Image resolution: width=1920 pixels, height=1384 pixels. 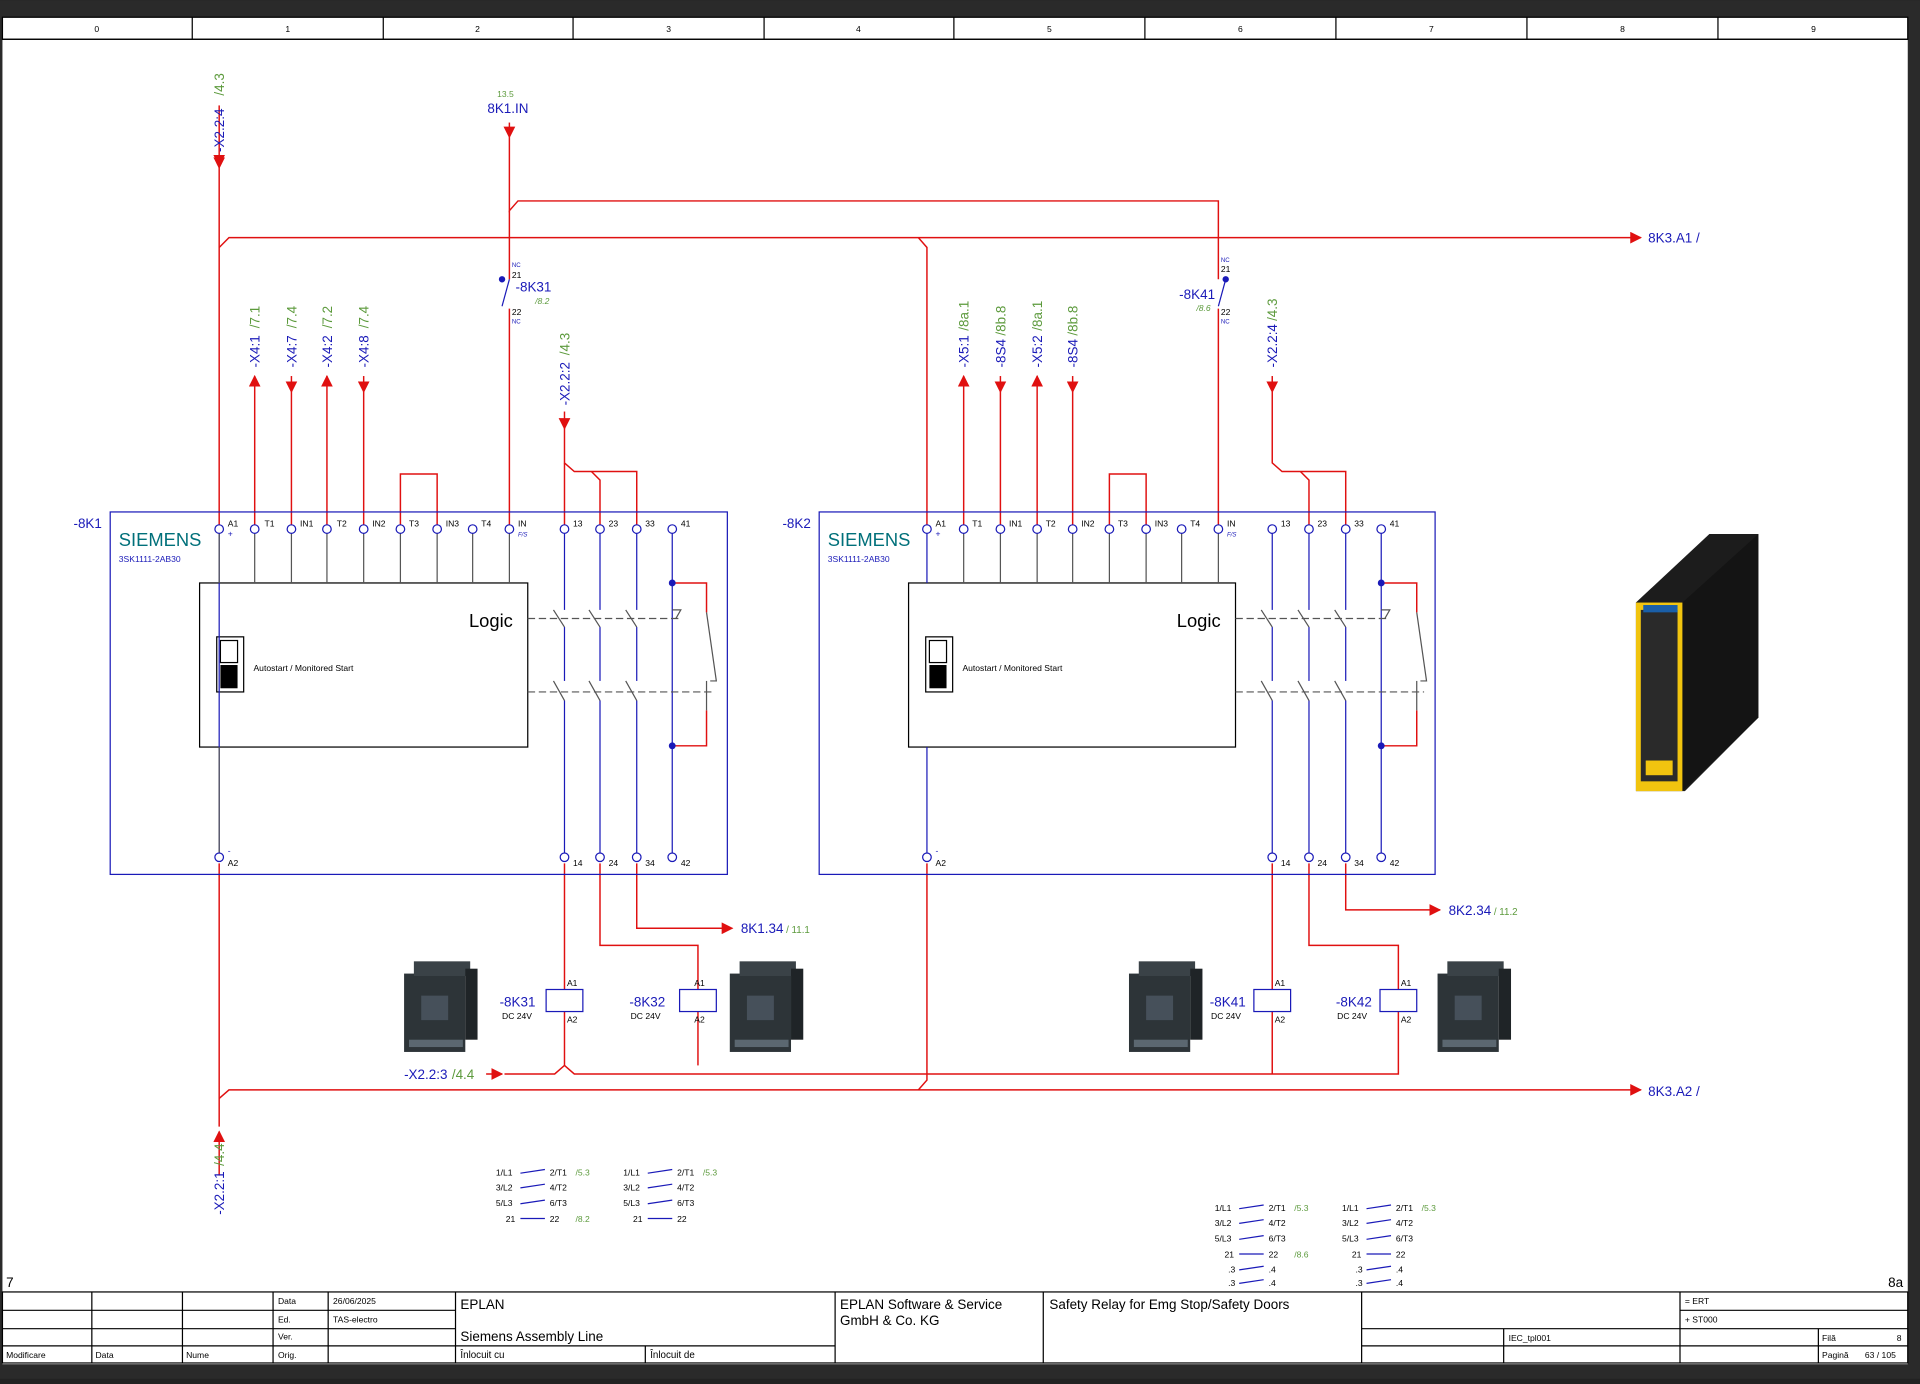 I want to click on terminal-in1: IN1, so click(x=1016, y=524).